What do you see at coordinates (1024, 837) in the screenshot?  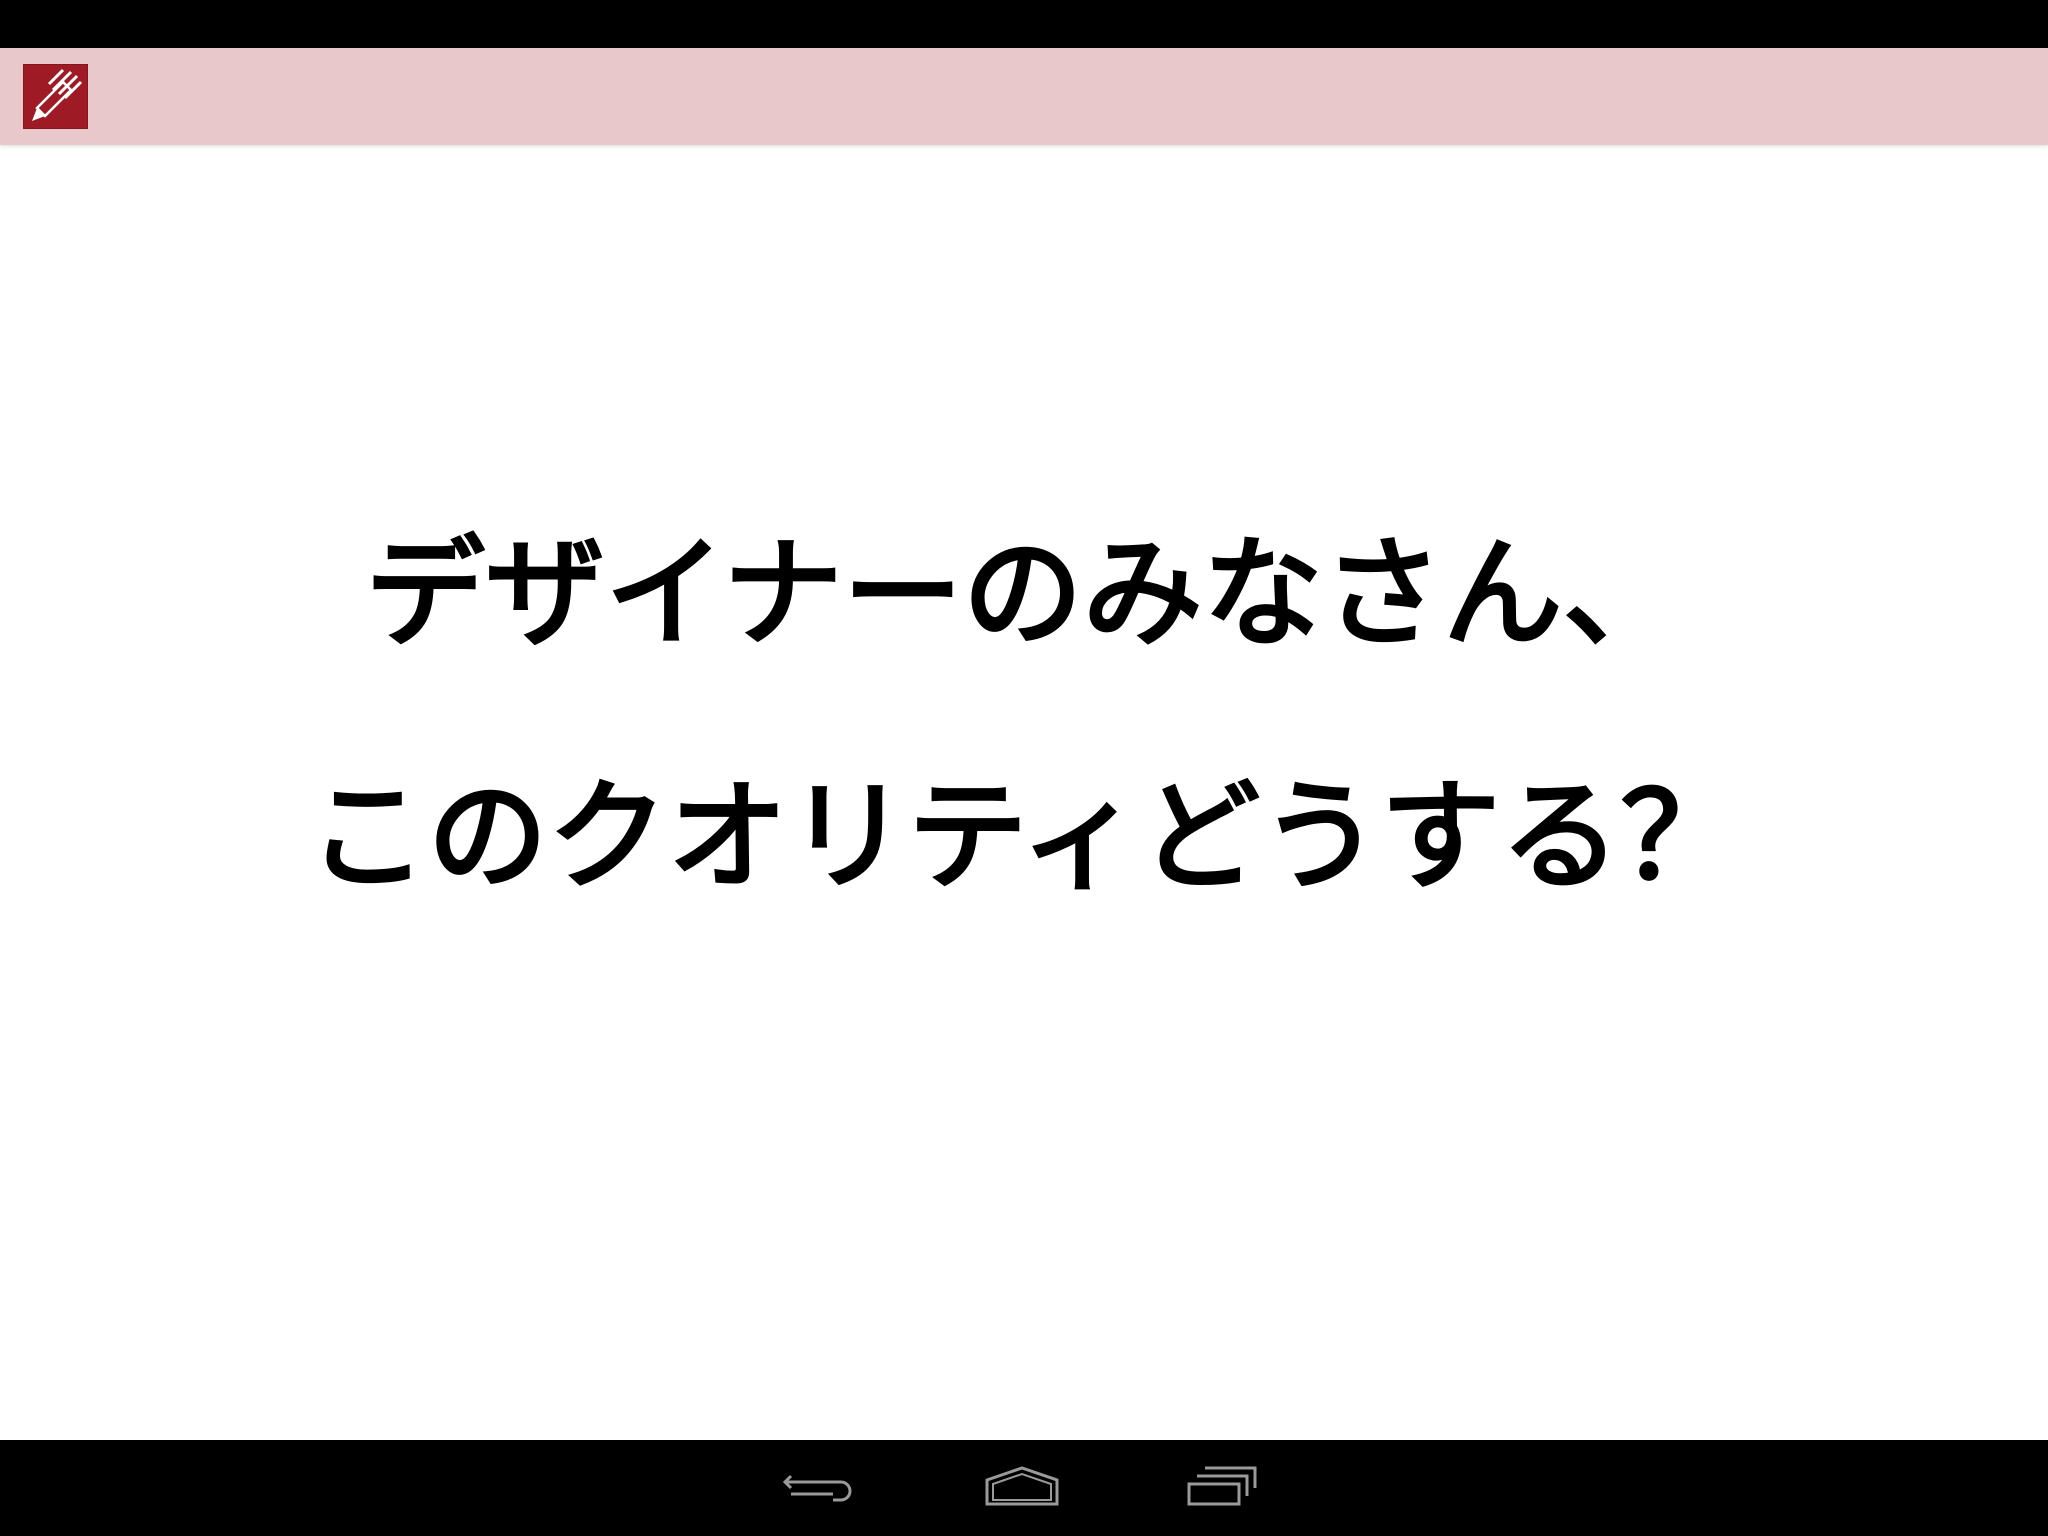 I see `slide-title-line-2: このクオリティどうする？` at bounding box center [1024, 837].